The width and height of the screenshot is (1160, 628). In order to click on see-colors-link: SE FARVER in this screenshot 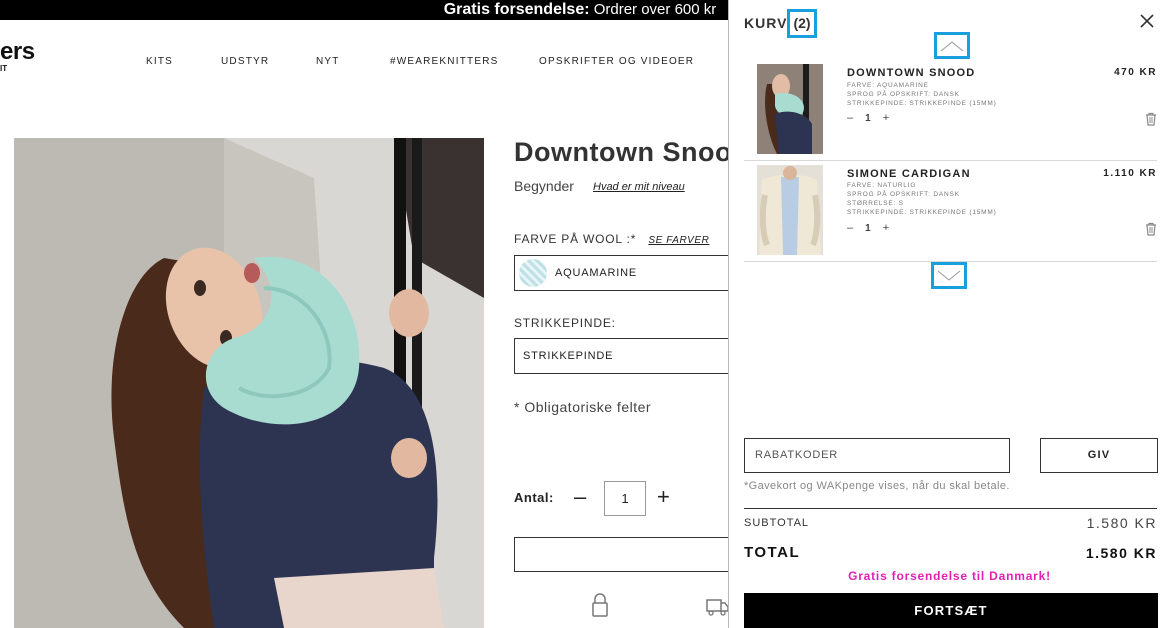, I will do `click(678, 240)`.